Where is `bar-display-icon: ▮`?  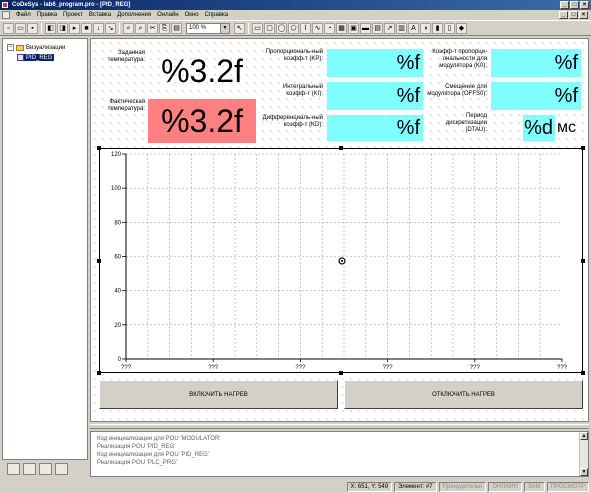 bar-display-icon: ▮ is located at coordinates (437, 28).